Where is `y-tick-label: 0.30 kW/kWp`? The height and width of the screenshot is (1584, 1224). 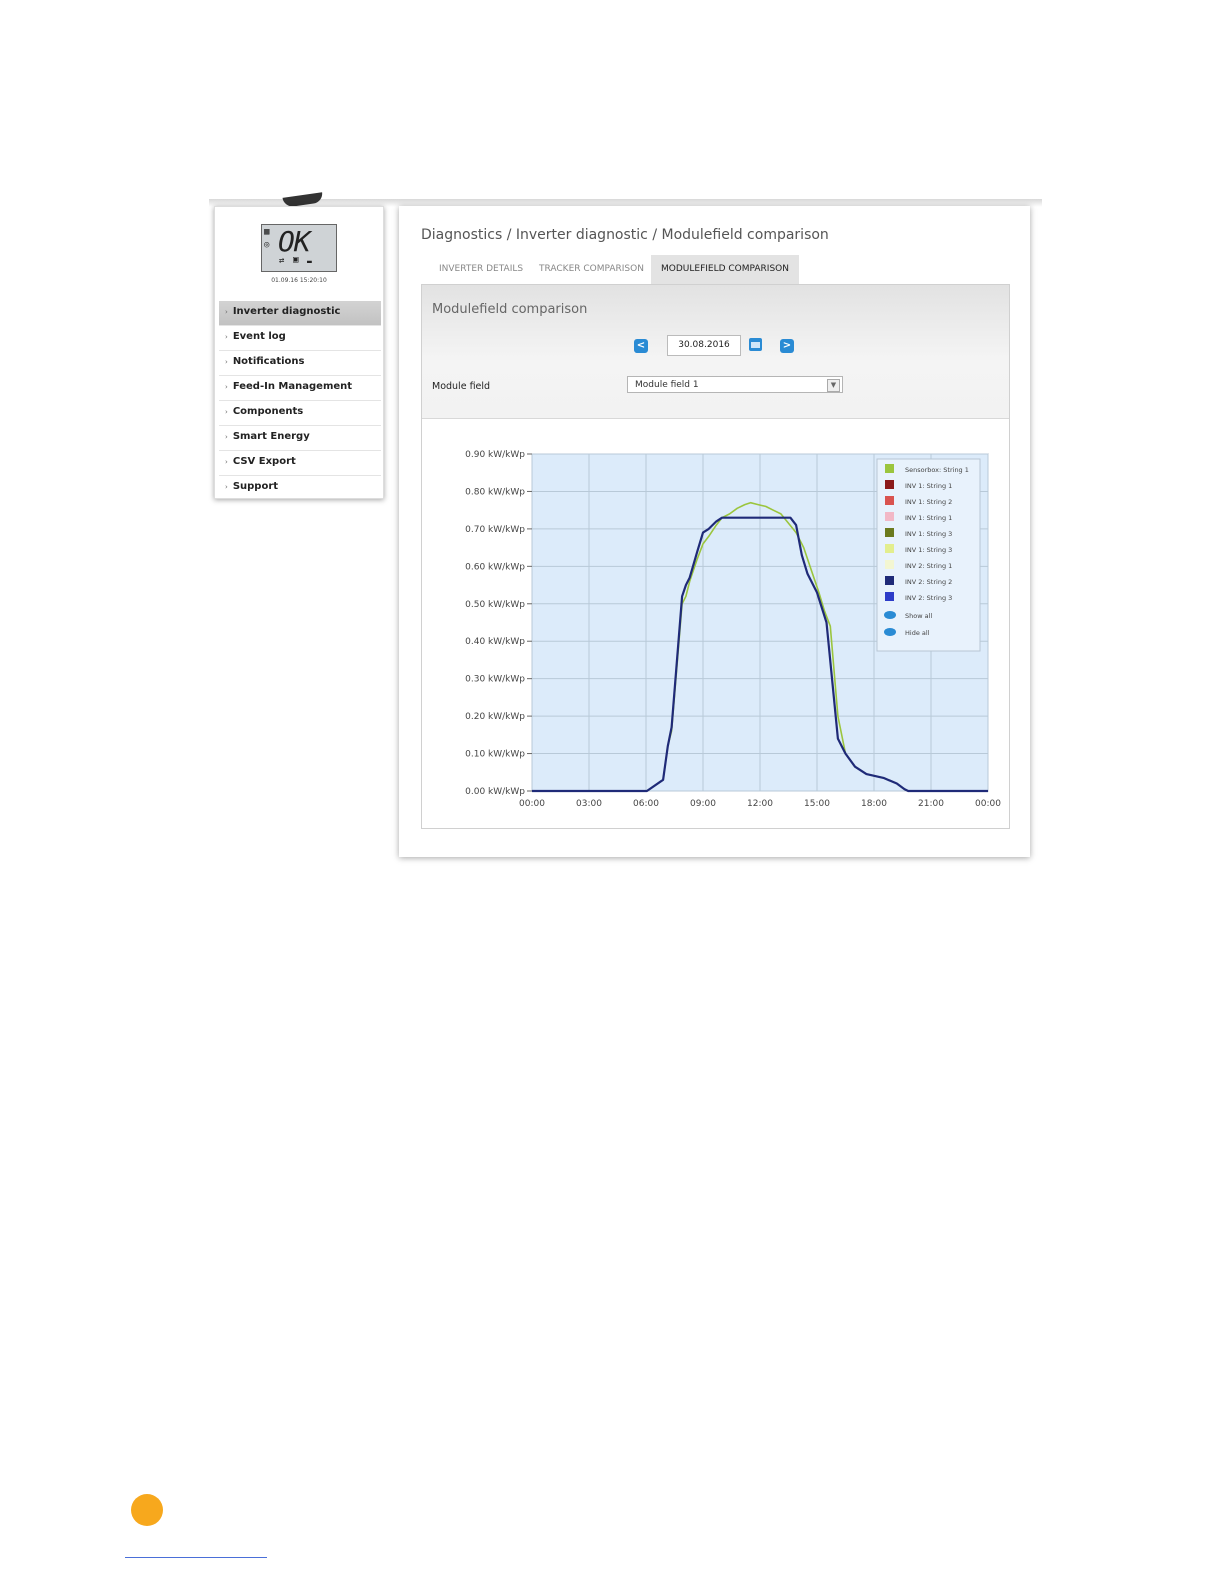 y-tick-label: 0.30 kW/kWp is located at coordinates (495, 680).